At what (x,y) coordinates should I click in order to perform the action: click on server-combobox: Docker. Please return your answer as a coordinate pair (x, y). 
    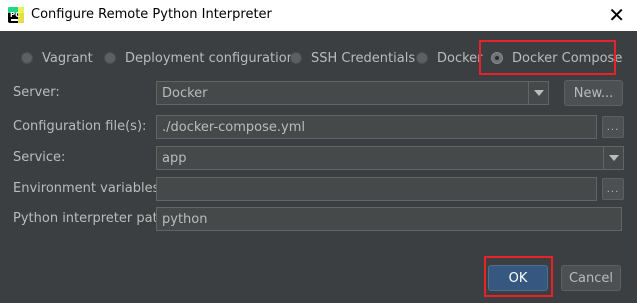
    Looking at the image, I should click on (352, 93).